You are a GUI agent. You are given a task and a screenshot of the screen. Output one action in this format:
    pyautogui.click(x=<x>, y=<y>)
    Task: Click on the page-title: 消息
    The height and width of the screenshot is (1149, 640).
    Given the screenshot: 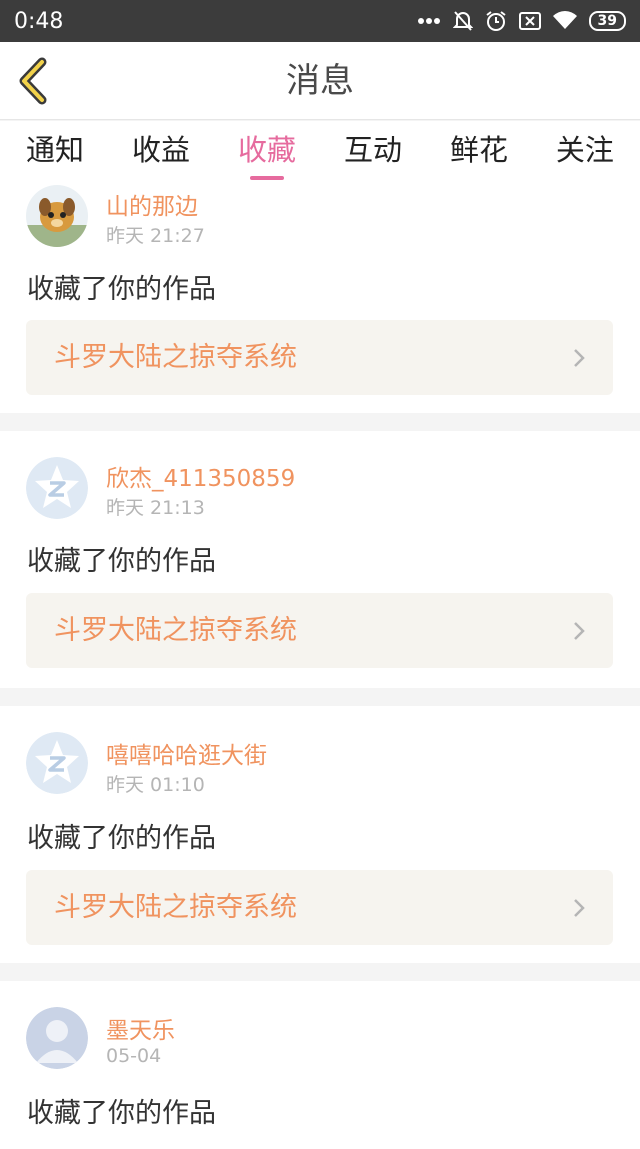 What is the action you would take?
    pyautogui.click(x=320, y=81)
    